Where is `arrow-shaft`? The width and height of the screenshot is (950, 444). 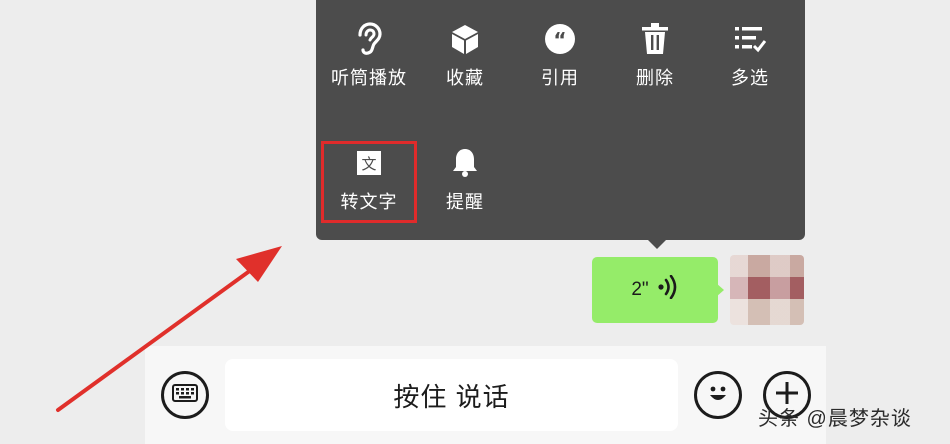
arrow-shaft is located at coordinates (160, 336).